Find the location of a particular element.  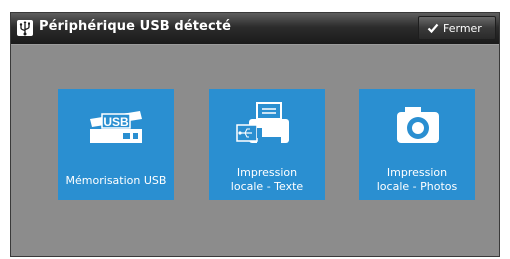

close-button: Fermer is located at coordinates (457, 28).